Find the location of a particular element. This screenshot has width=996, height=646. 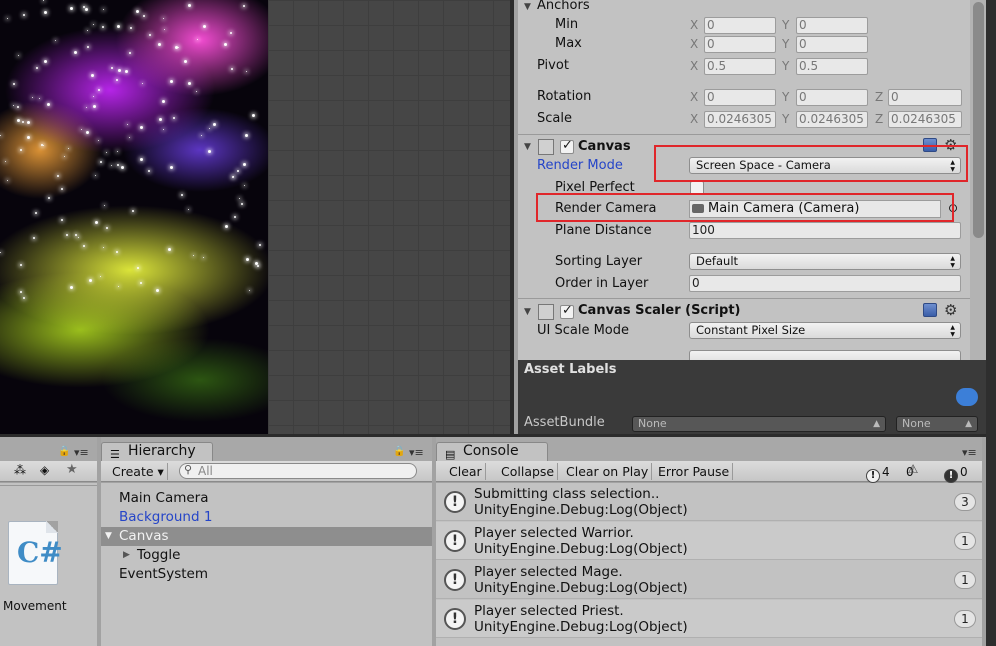

expand-right-icon: ▶ is located at coordinates (126, 555).